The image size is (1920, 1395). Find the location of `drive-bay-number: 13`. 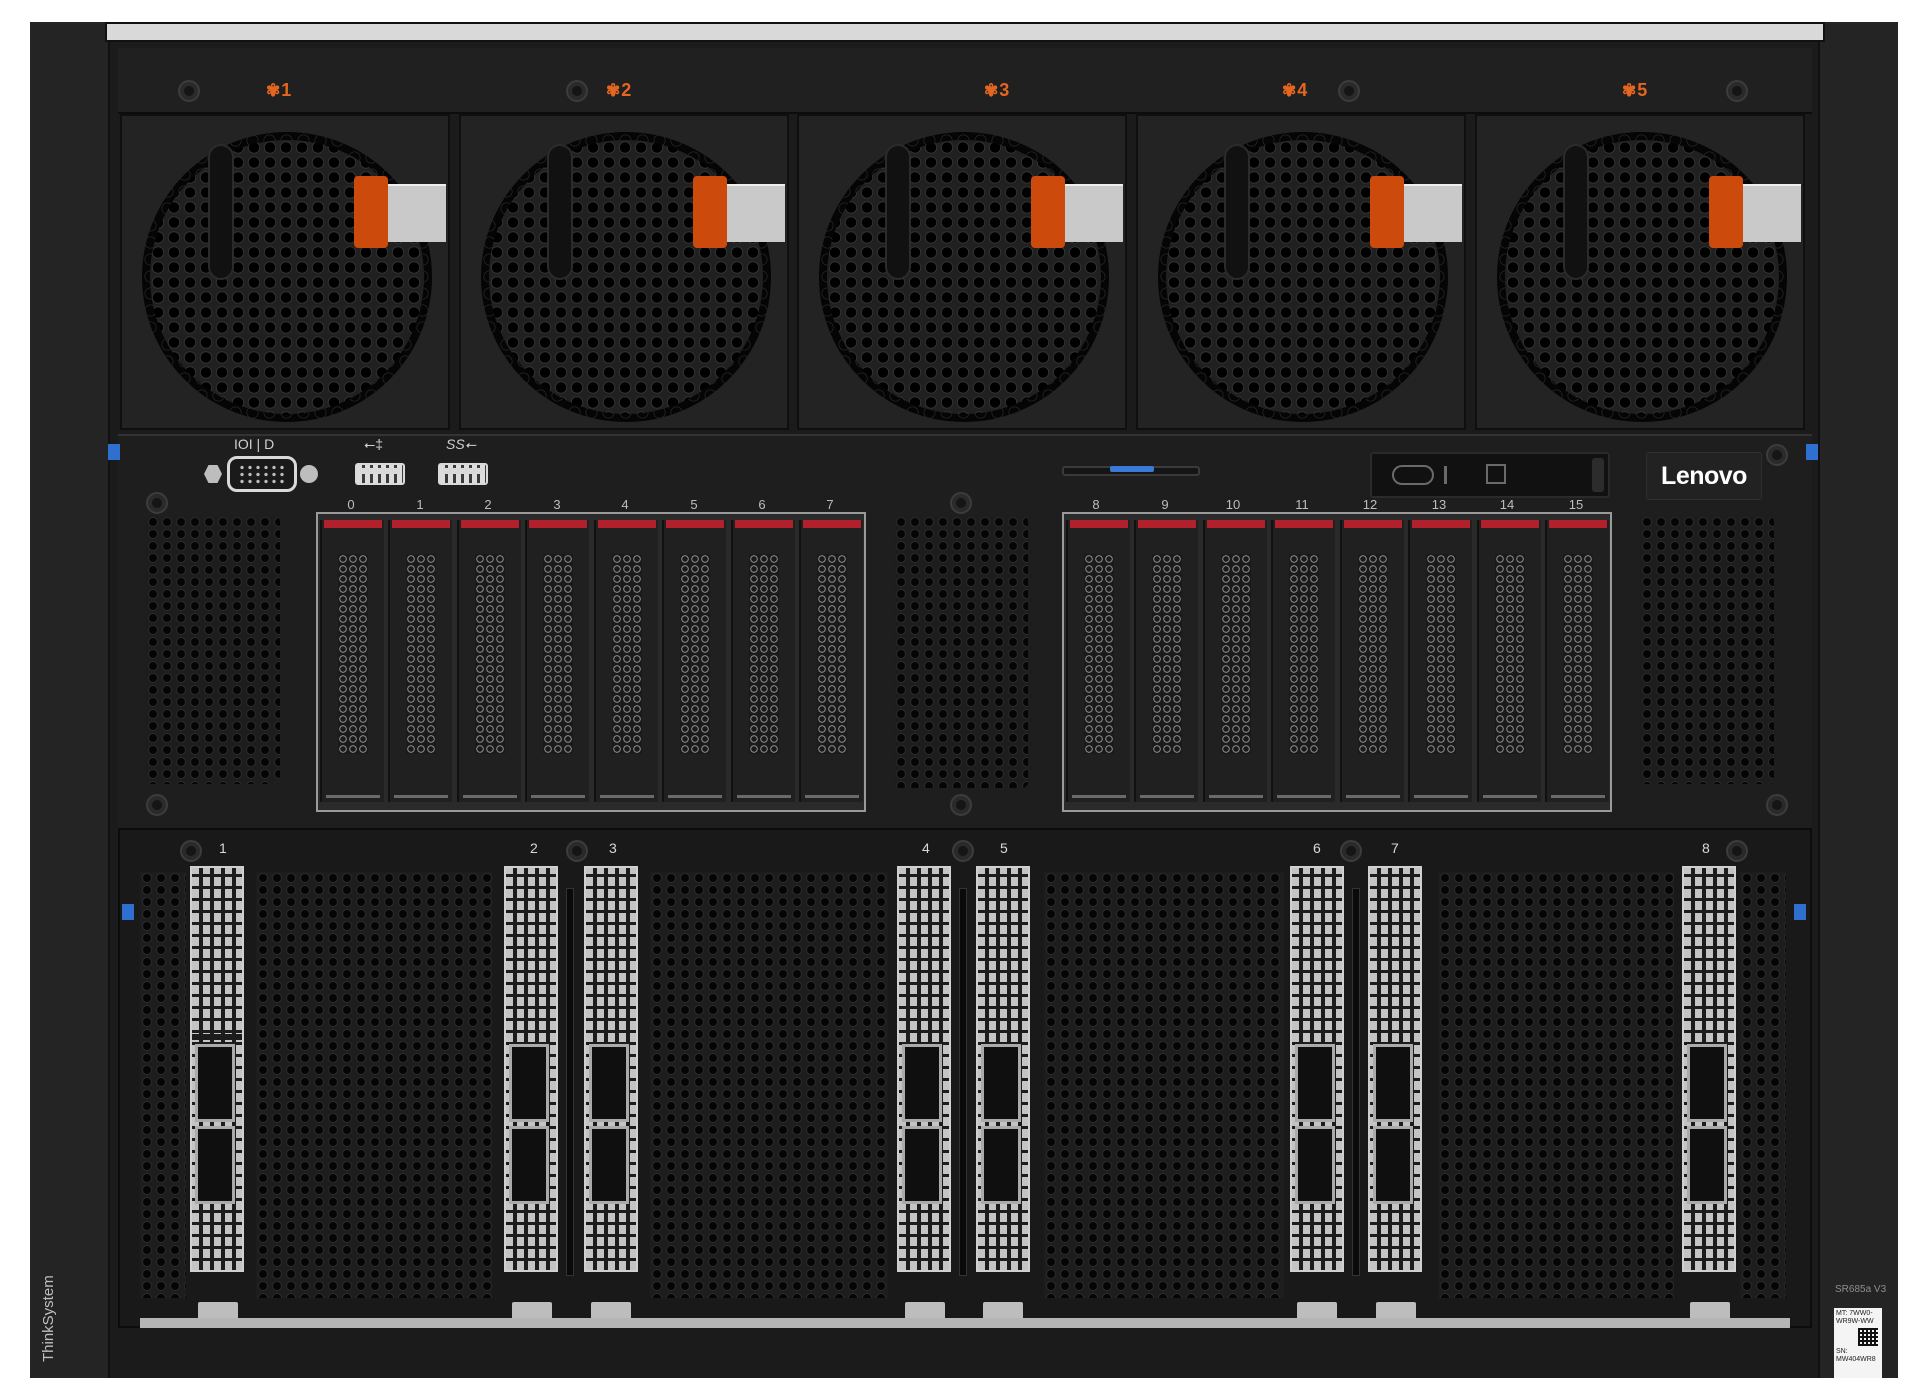

drive-bay-number: 13 is located at coordinates (1439, 504).